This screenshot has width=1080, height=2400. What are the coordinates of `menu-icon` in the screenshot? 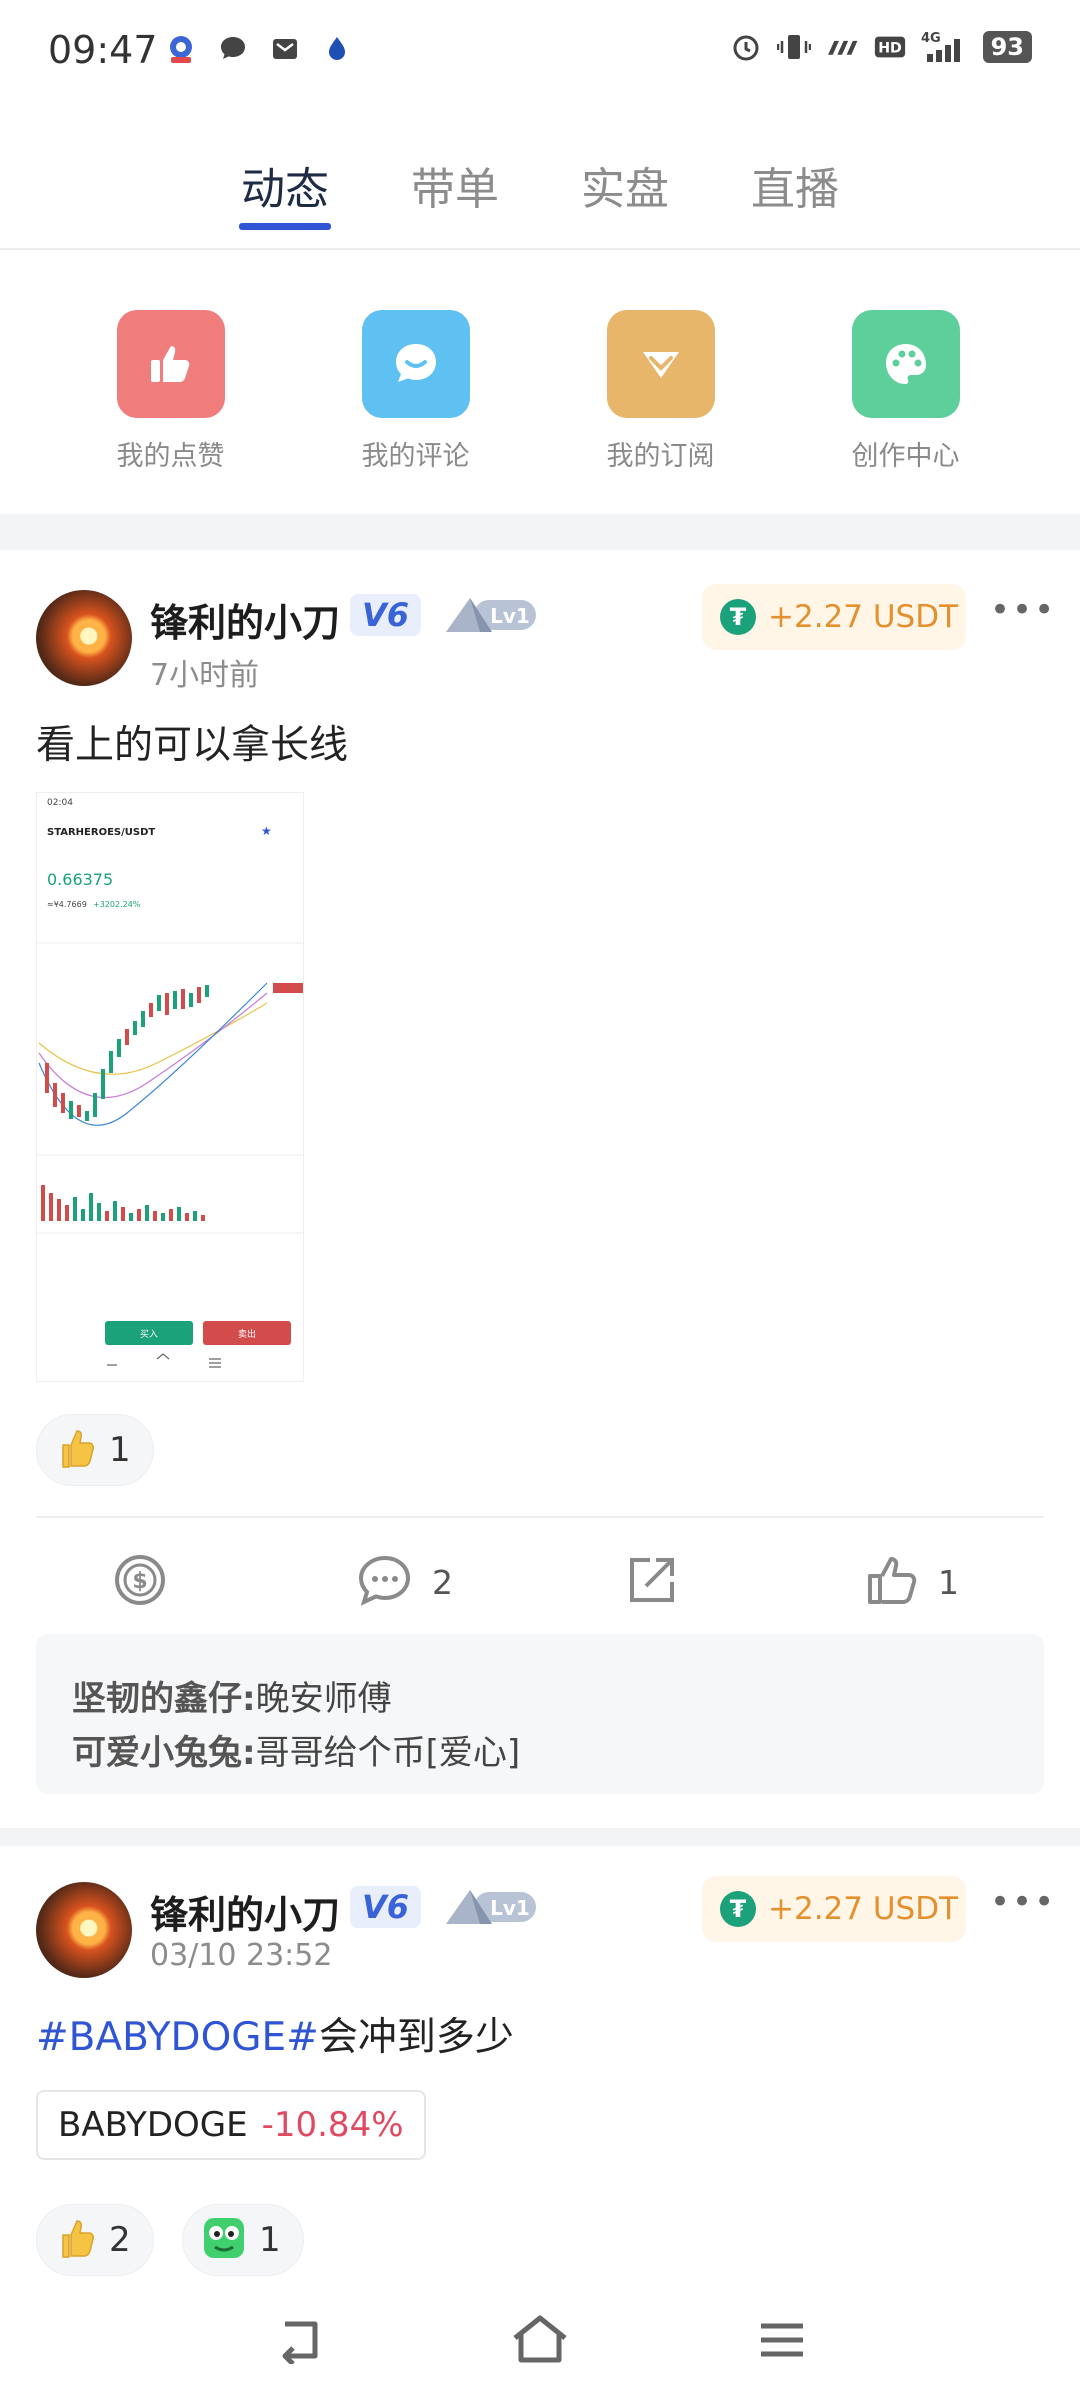 It's located at (782, 2340).